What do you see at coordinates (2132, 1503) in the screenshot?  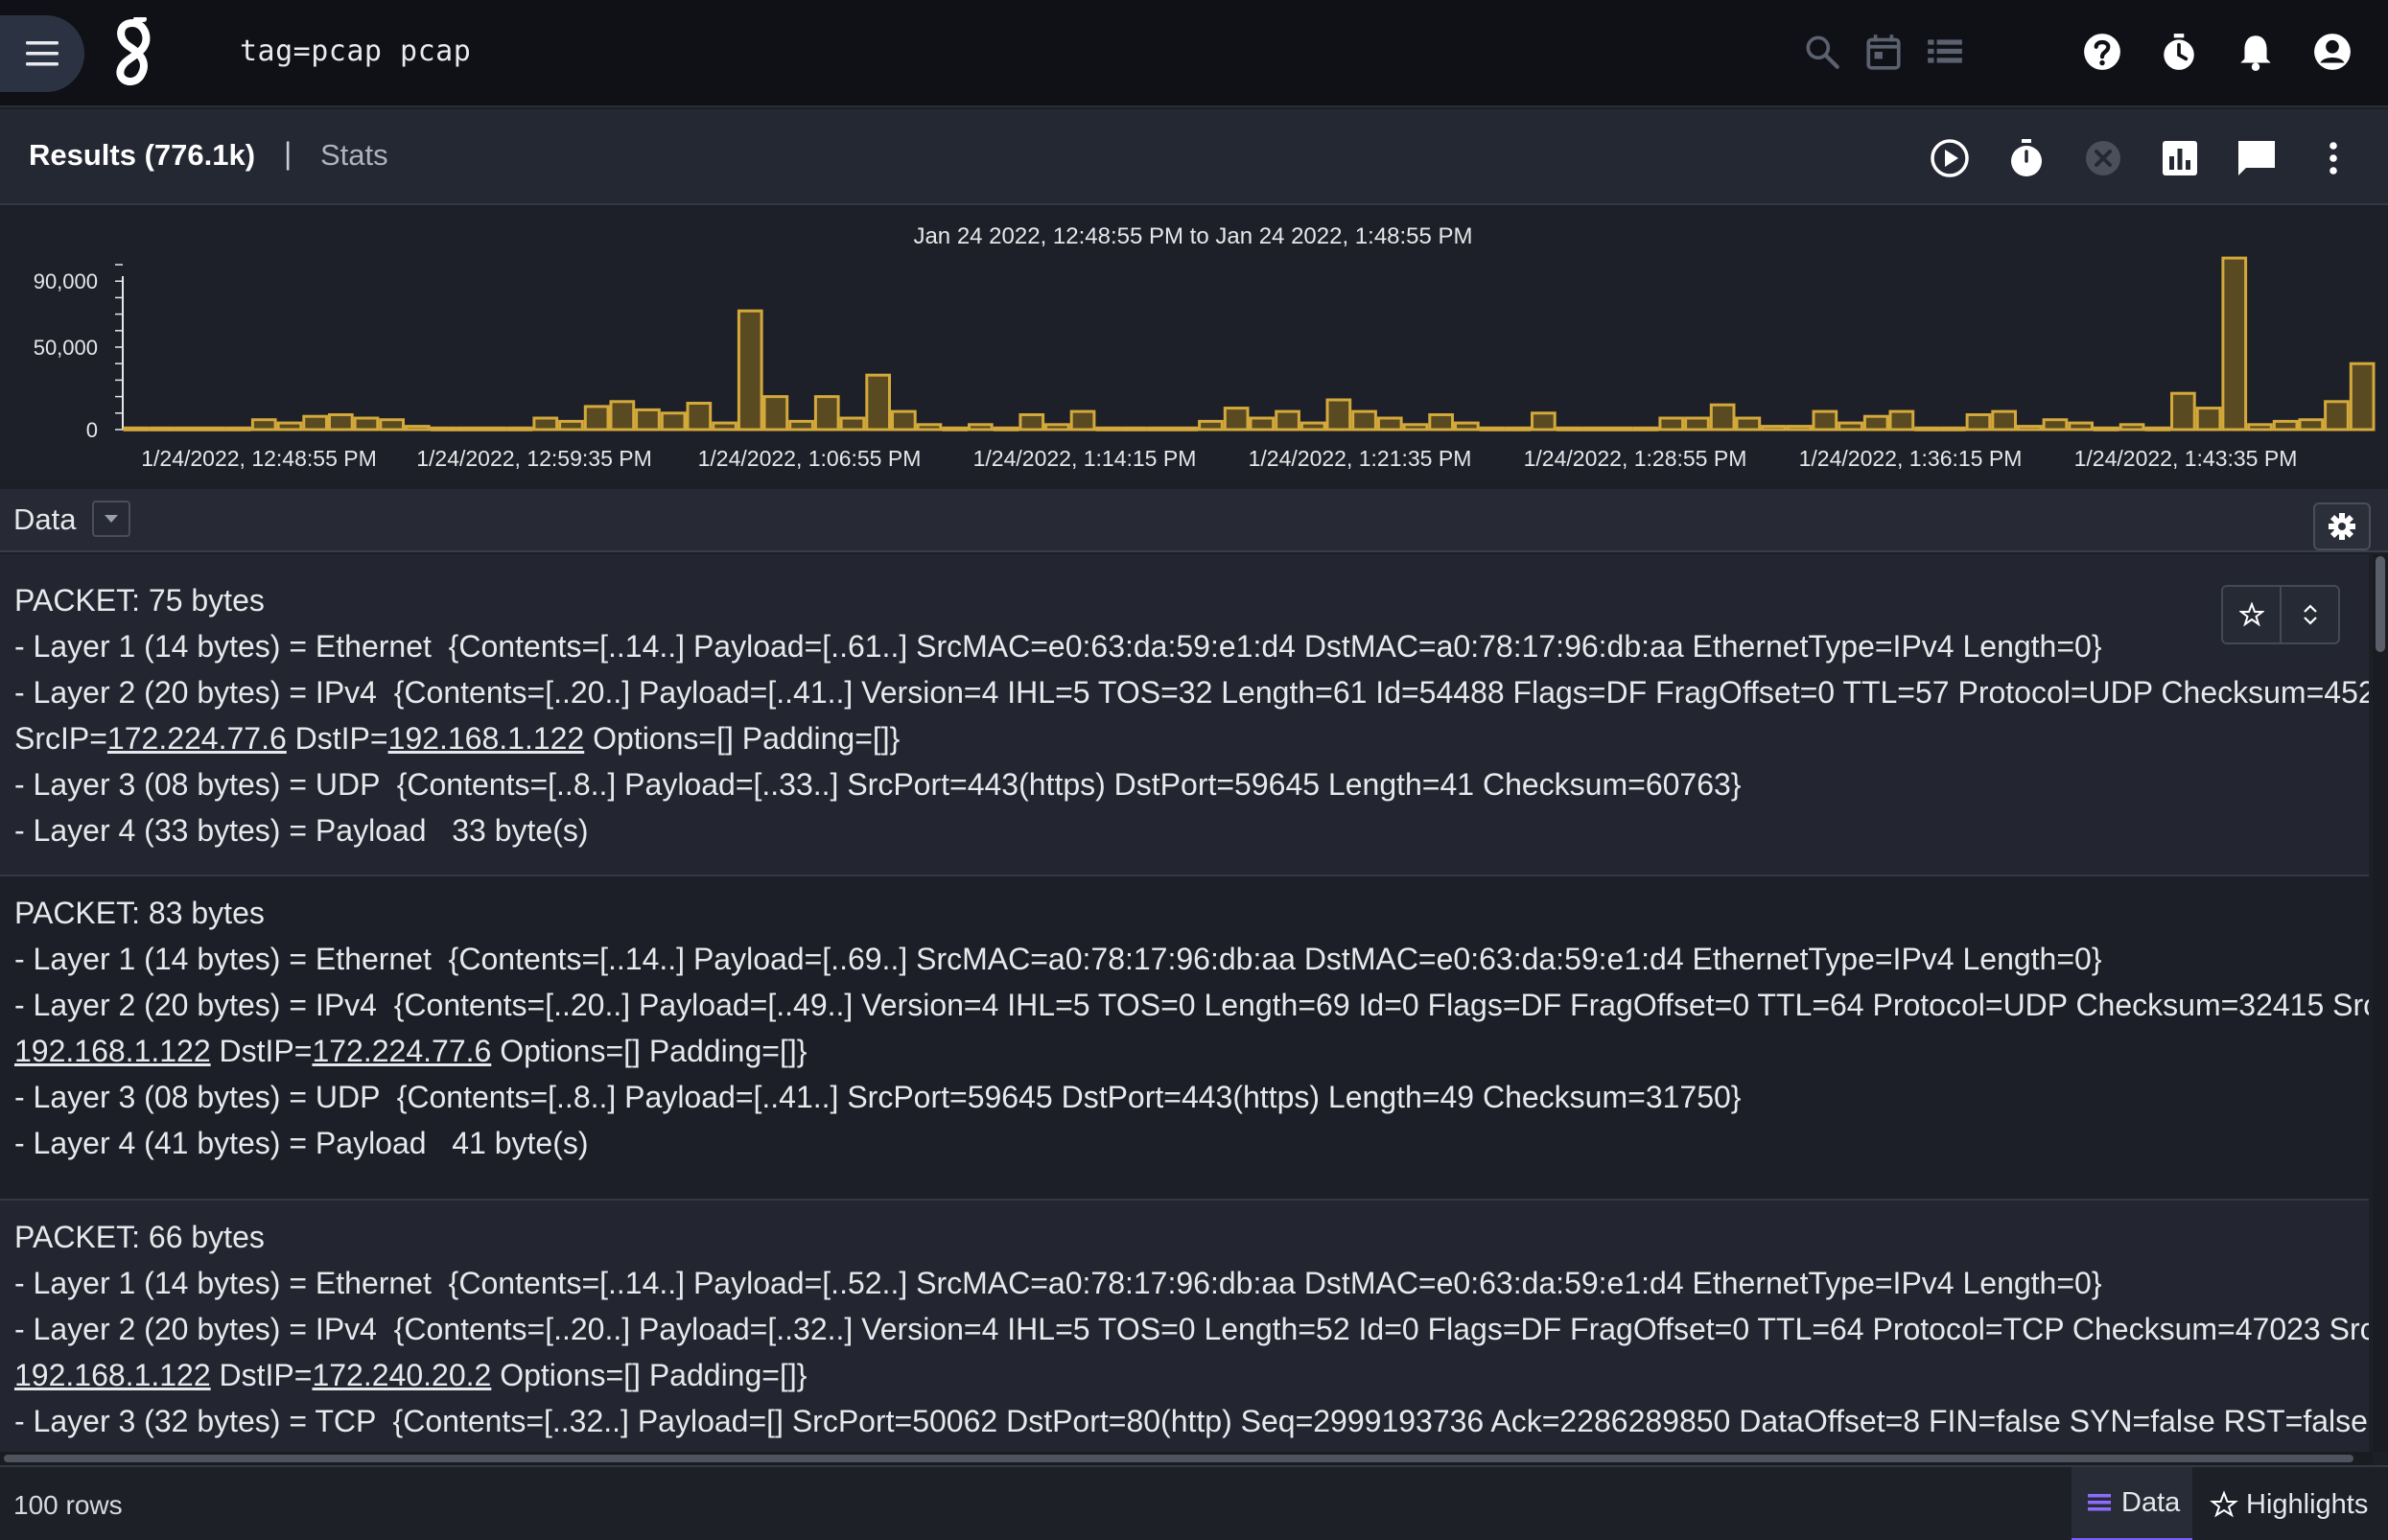 I see `footer-tab-data: Data` at bounding box center [2132, 1503].